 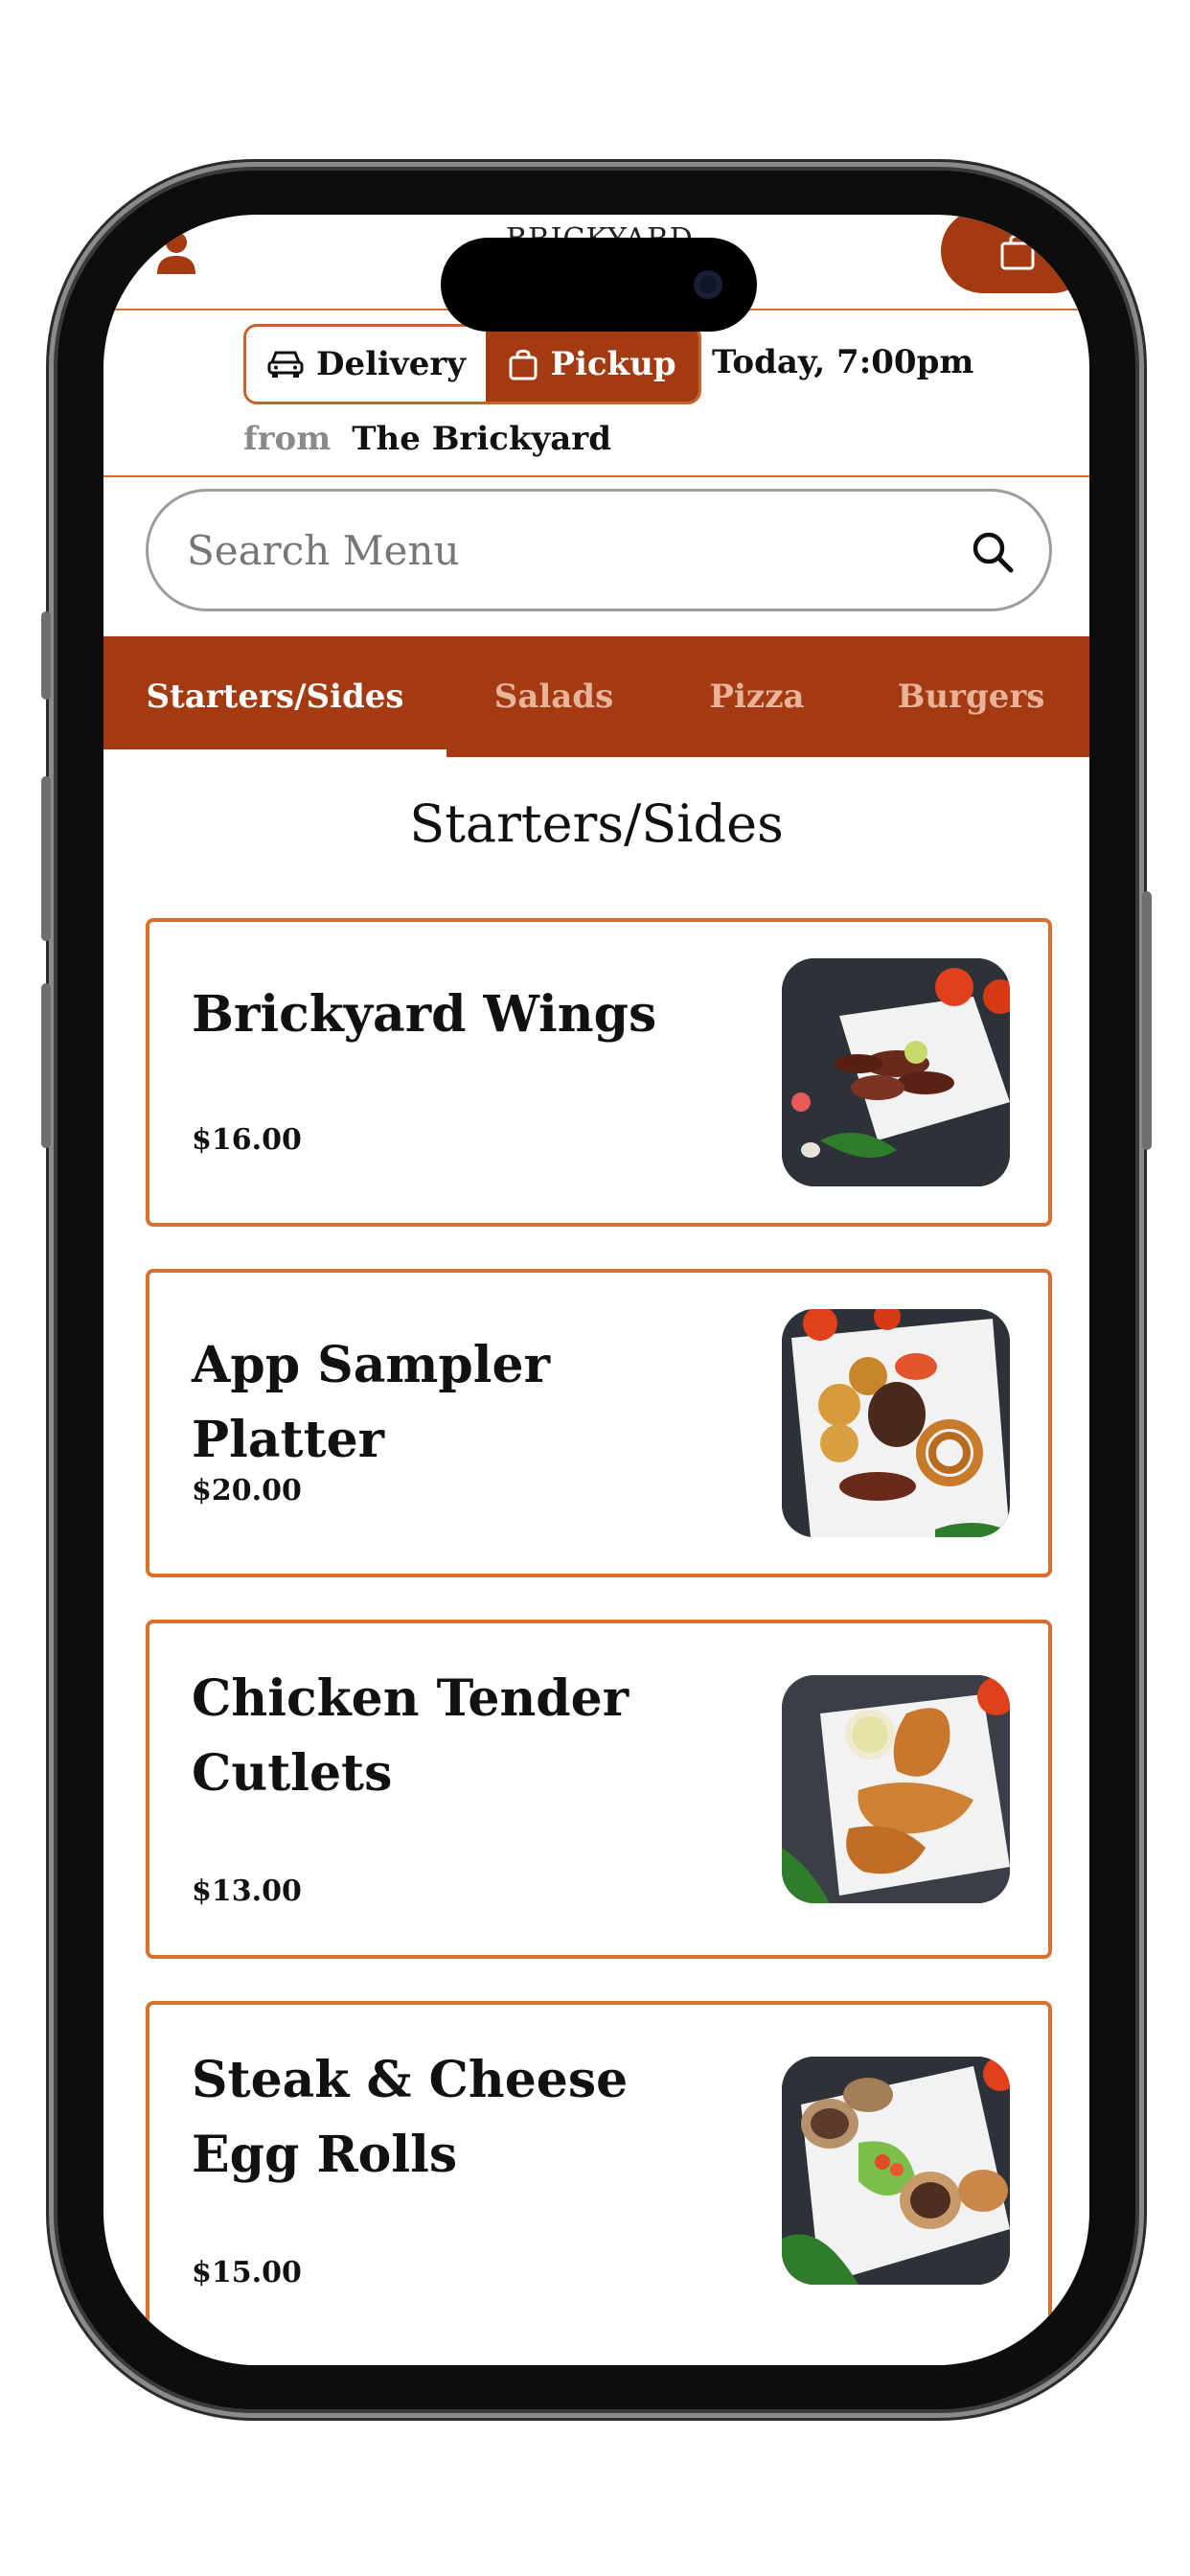 What do you see at coordinates (247, 2272) in the screenshot?
I see `menu-item-price: $15.00` at bounding box center [247, 2272].